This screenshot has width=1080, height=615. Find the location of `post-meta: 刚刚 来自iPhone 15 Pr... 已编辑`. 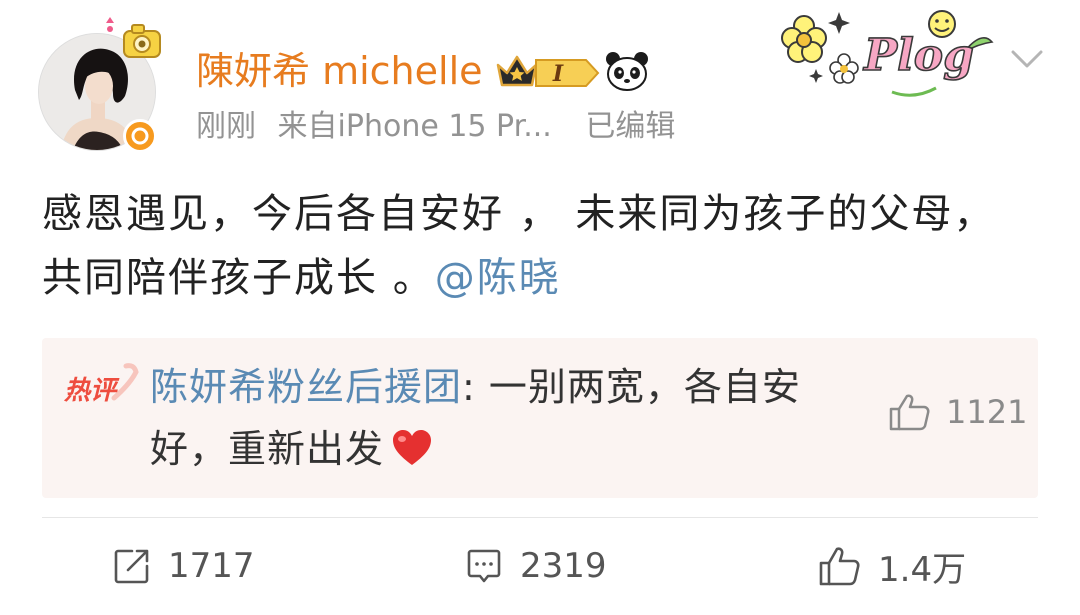

post-meta: 刚刚 来自iPhone 15 Pr... 已编辑 is located at coordinates (441, 127).